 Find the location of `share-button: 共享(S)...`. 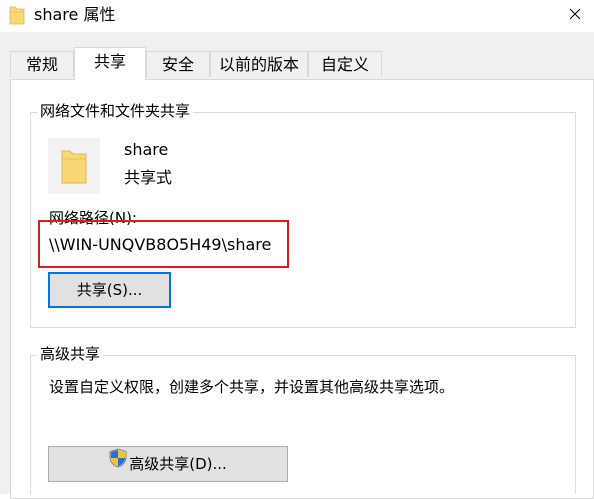

share-button: 共享(S)... is located at coordinates (109, 290).